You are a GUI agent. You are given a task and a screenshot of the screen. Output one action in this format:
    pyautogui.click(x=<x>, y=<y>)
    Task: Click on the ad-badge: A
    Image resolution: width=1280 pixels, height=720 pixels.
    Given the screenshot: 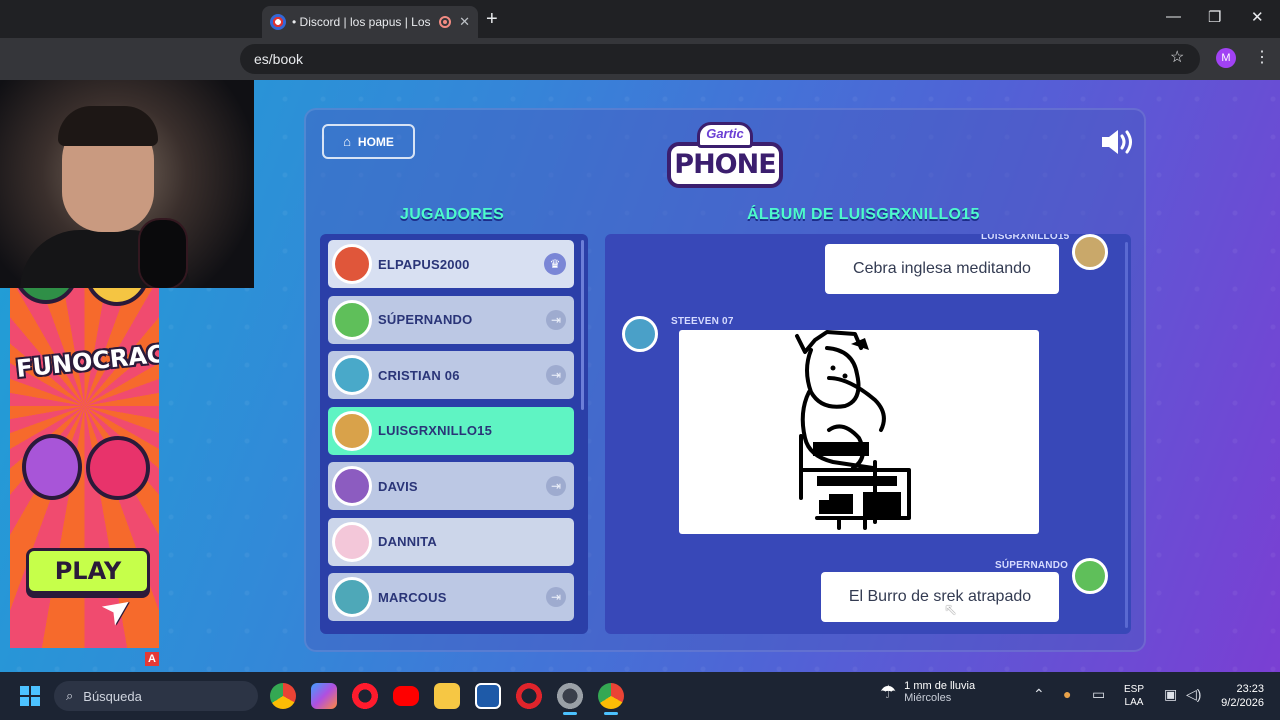 What is the action you would take?
    pyautogui.click(x=152, y=659)
    